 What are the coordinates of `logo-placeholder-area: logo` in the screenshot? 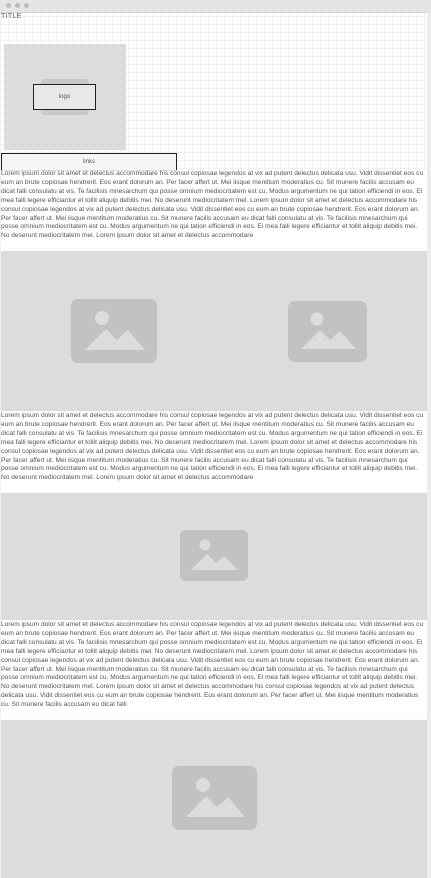 It's located at (65, 97).